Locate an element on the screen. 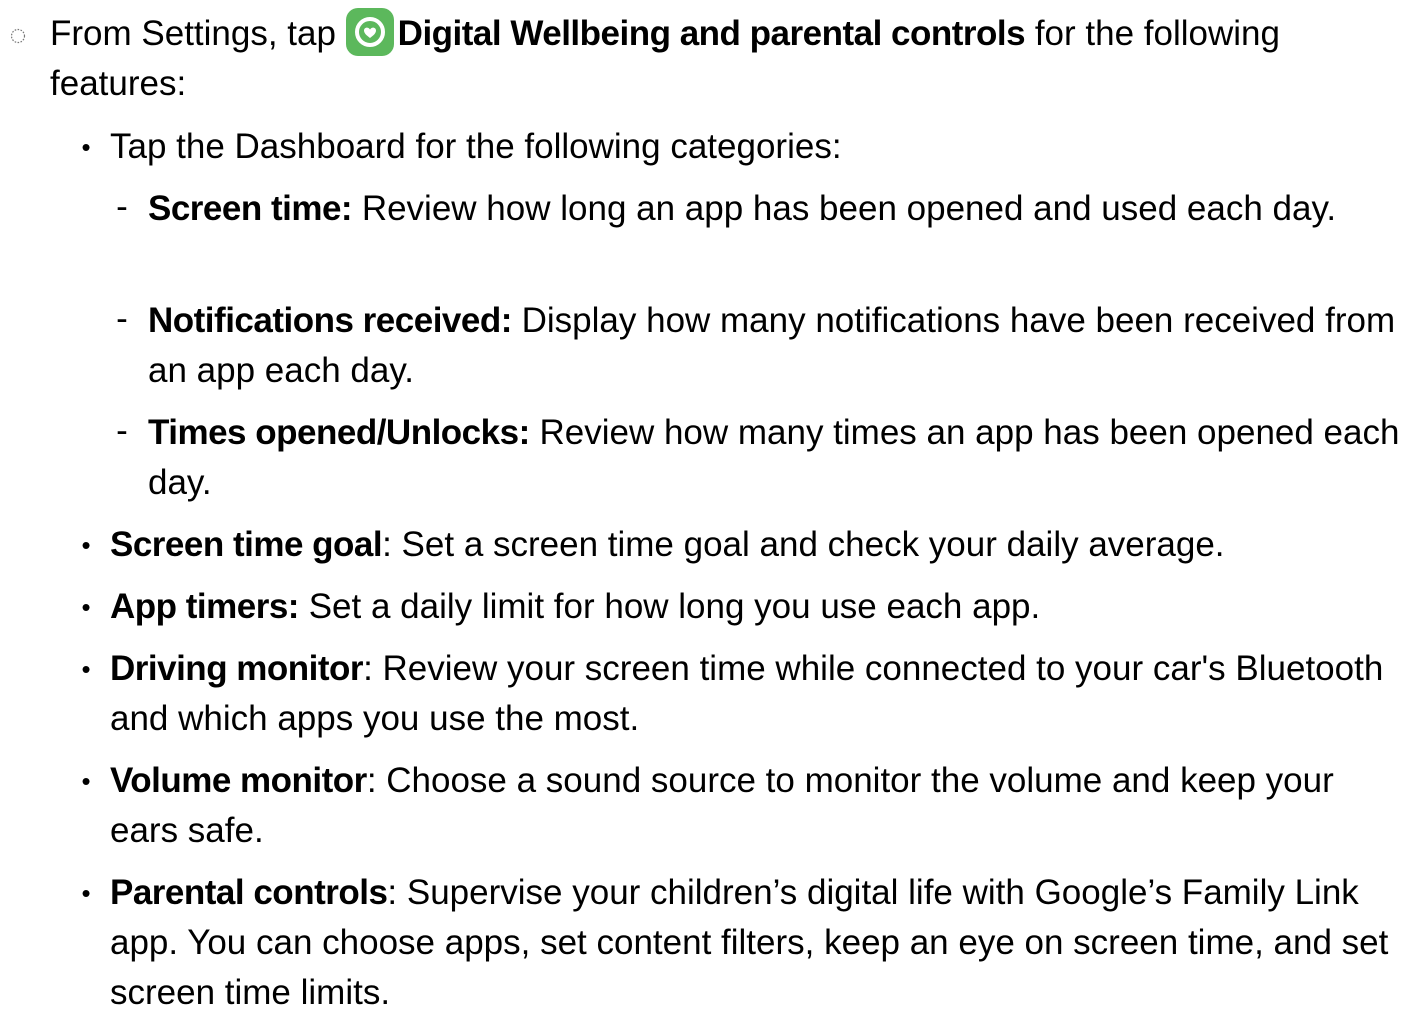 The width and height of the screenshot is (1415, 1018). intro-prefix: From Settings, tap is located at coordinates (198, 33).